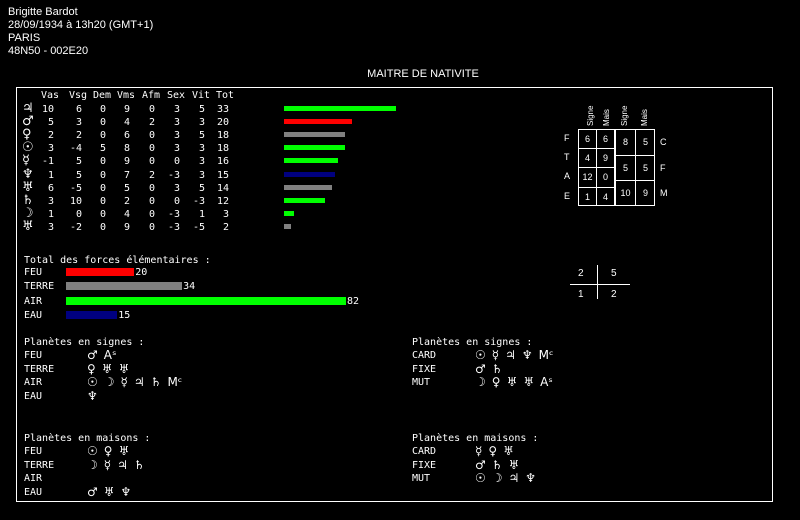  What do you see at coordinates (421, 383) in the screenshot?
I see `signs-modes-label: MUT` at bounding box center [421, 383].